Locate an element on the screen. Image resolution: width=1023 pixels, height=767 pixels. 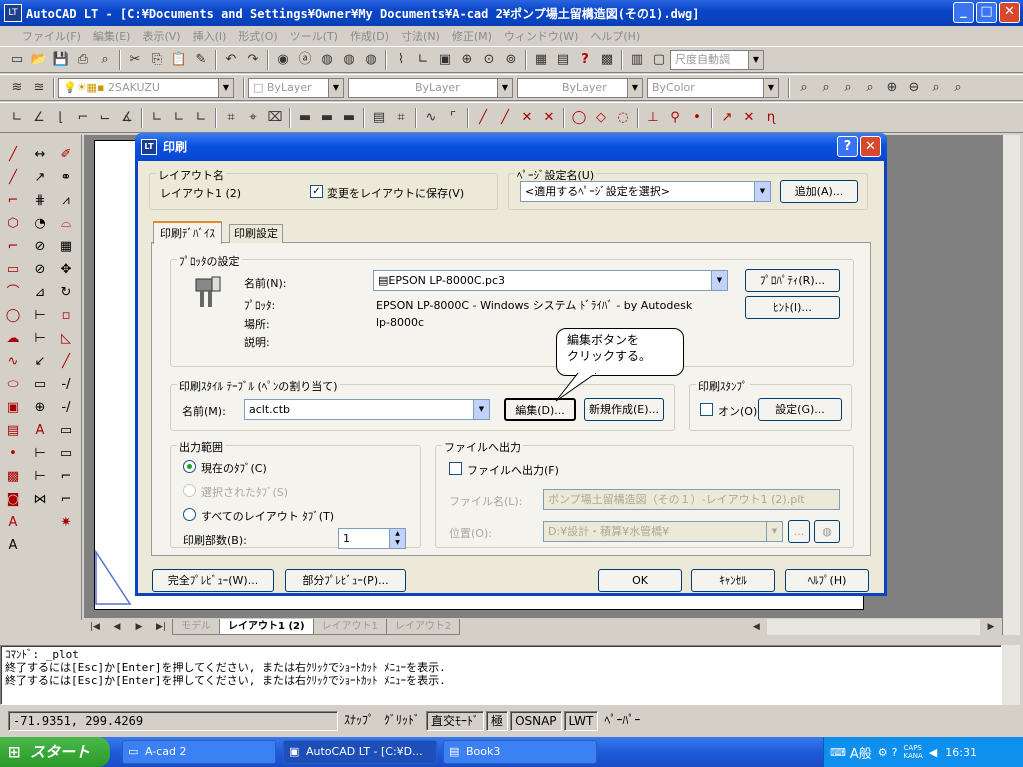
menu-file: ファイル(F) is located at coordinates (51, 36).